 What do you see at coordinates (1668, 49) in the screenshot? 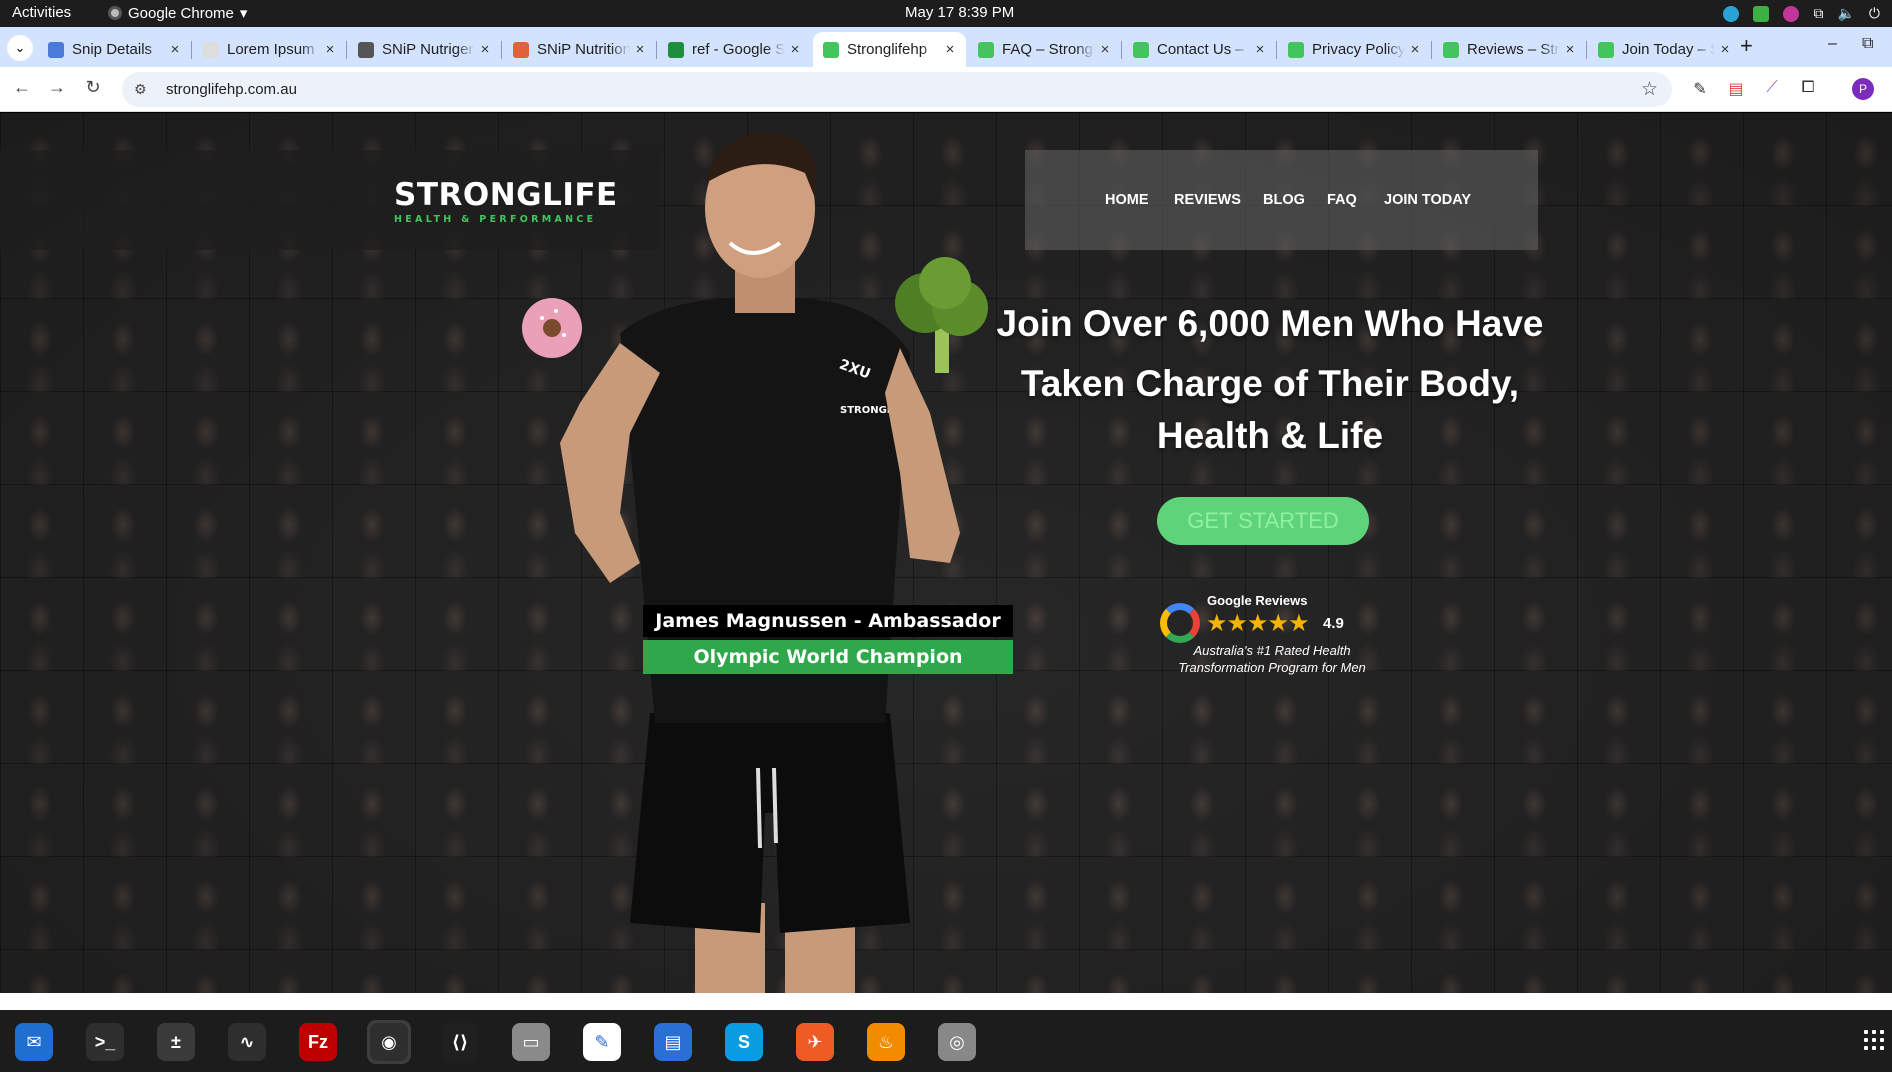
I see `tab-title: Join Today – Stronglife` at bounding box center [1668, 49].